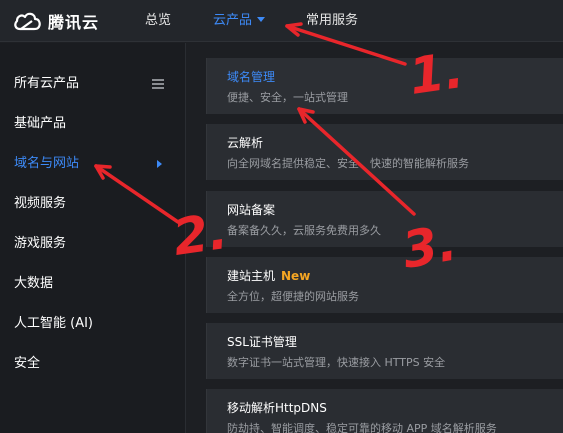 The image size is (563, 433). Describe the element at coordinates (261, 19) in the screenshot. I see `caret-down-icon` at that location.